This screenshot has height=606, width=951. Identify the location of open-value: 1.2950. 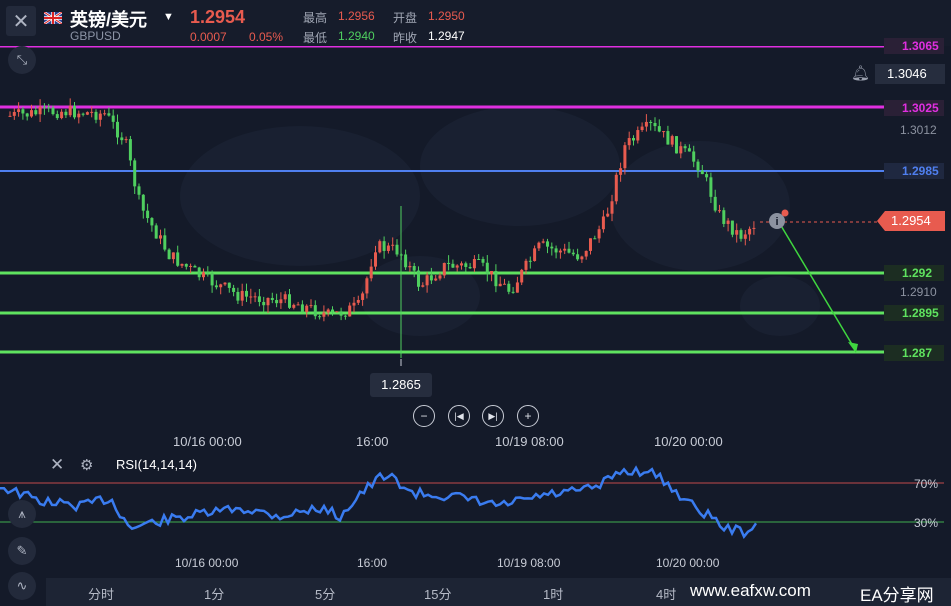
(446, 16).